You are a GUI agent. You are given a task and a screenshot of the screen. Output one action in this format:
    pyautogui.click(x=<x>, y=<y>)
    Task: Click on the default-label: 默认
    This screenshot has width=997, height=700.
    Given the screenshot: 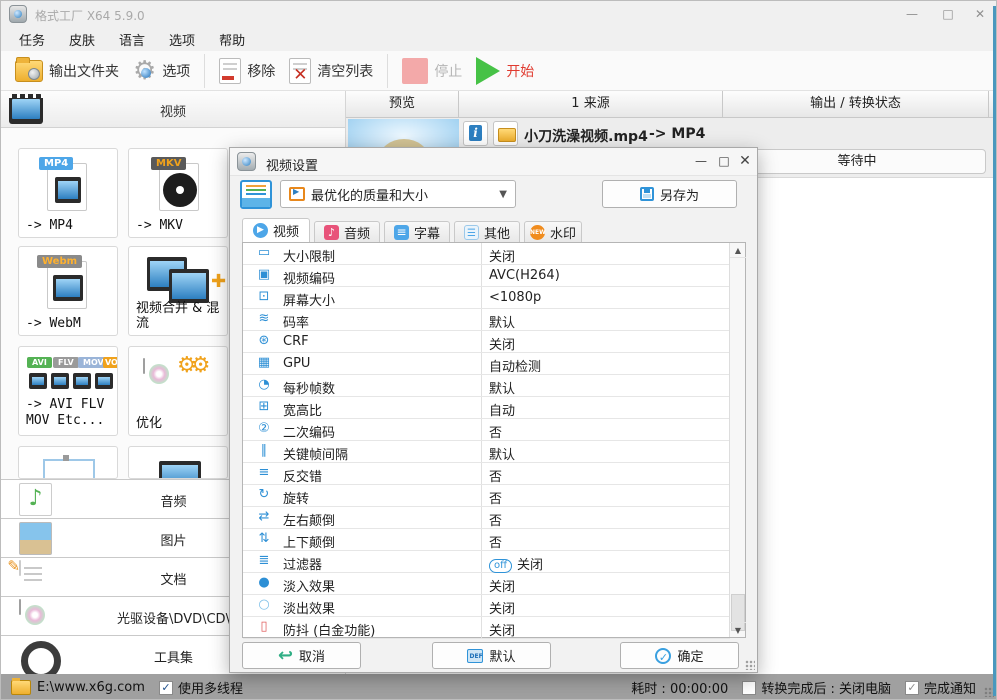 What is the action you would take?
    pyautogui.click(x=502, y=657)
    